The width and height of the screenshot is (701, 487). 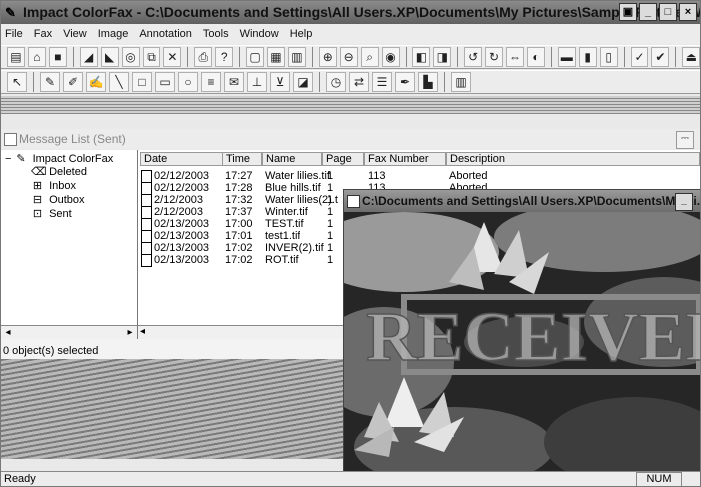 I want to click on message-list-title: Message List (Sent), so click(x=72, y=139).